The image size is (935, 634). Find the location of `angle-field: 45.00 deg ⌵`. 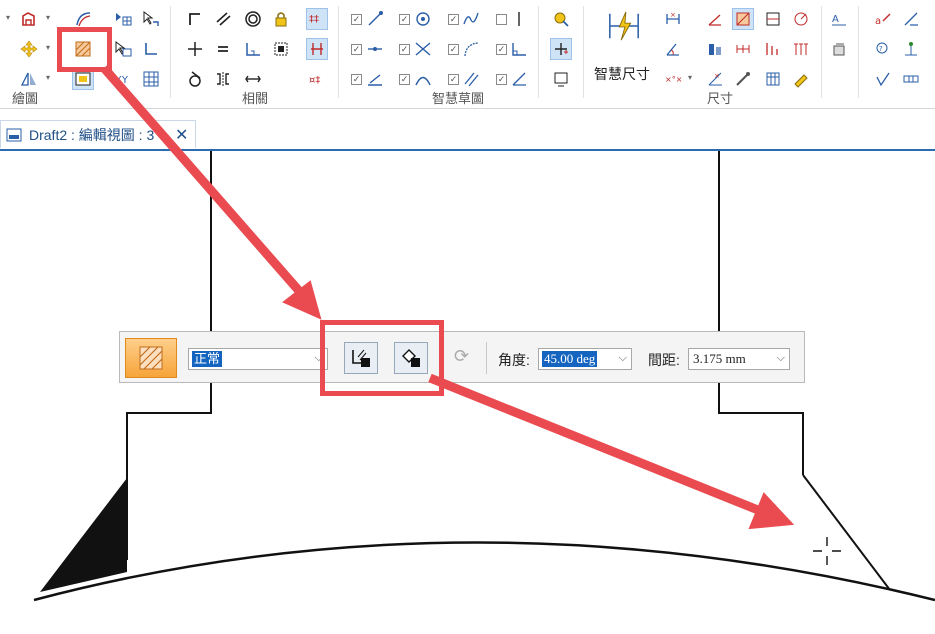

angle-field: 45.00 deg ⌵ is located at coordinates (585, 359).